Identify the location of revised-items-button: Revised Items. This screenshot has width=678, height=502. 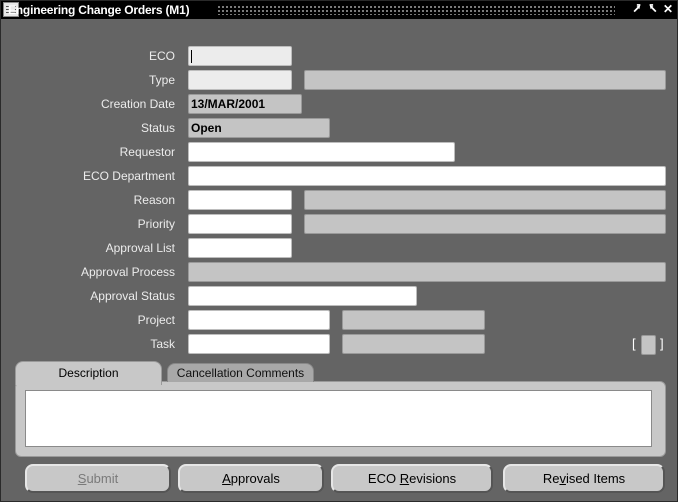
(584, 478).